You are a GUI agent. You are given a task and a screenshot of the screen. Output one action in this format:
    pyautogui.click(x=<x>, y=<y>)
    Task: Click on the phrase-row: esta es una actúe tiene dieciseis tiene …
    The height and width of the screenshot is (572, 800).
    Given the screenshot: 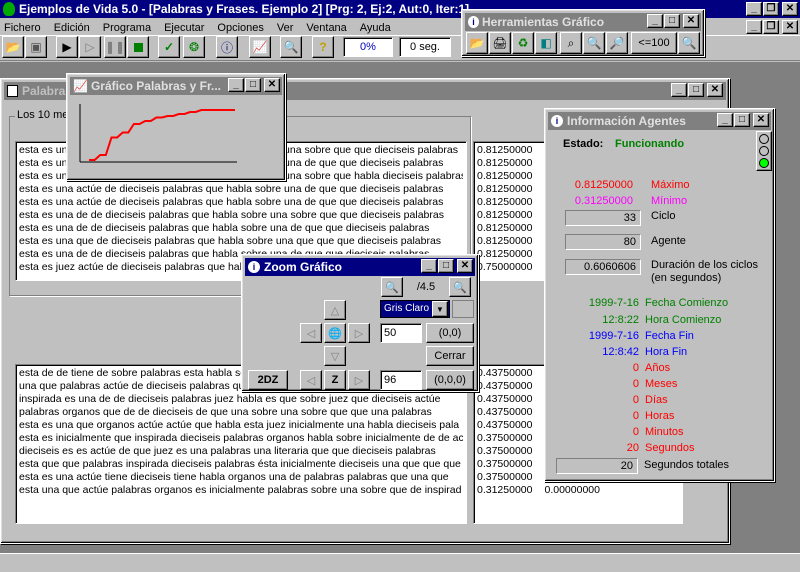 What is the action you would take?
    pyautogui.click(x=241, y=477)
    